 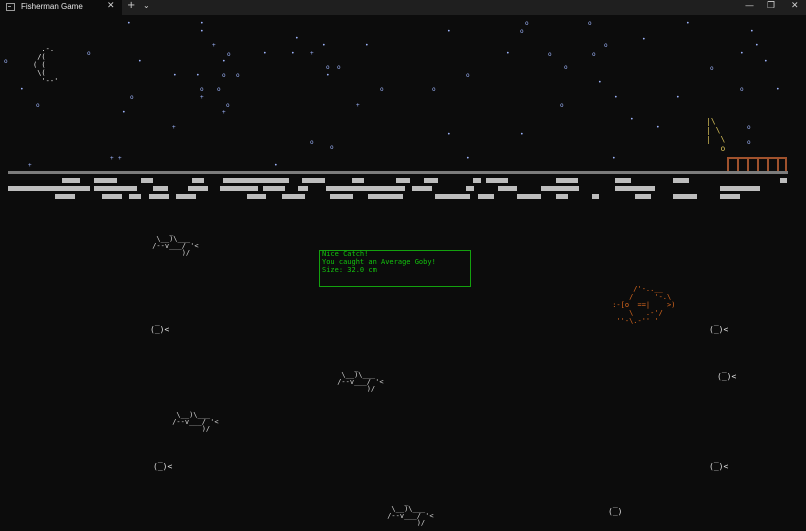 I want to click on new-tab-button: +, so click(x=131, y=5).